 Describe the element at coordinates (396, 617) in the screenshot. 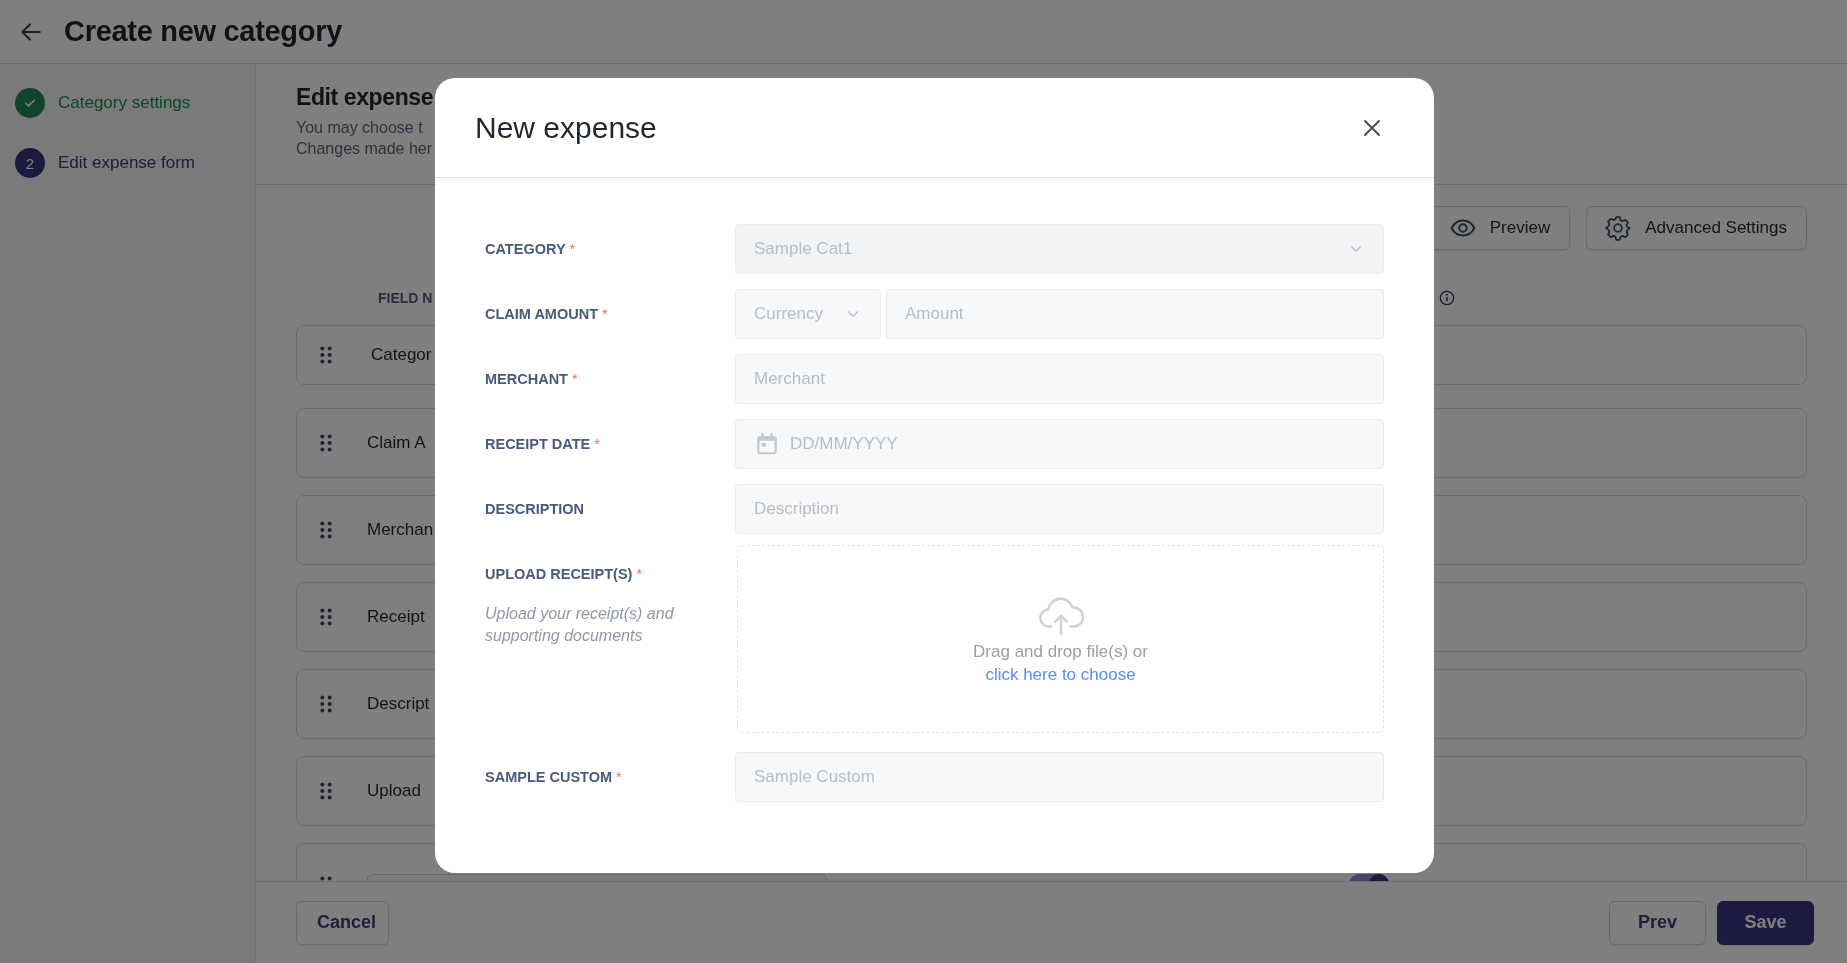

I see `field-name: Receipt` at that location.